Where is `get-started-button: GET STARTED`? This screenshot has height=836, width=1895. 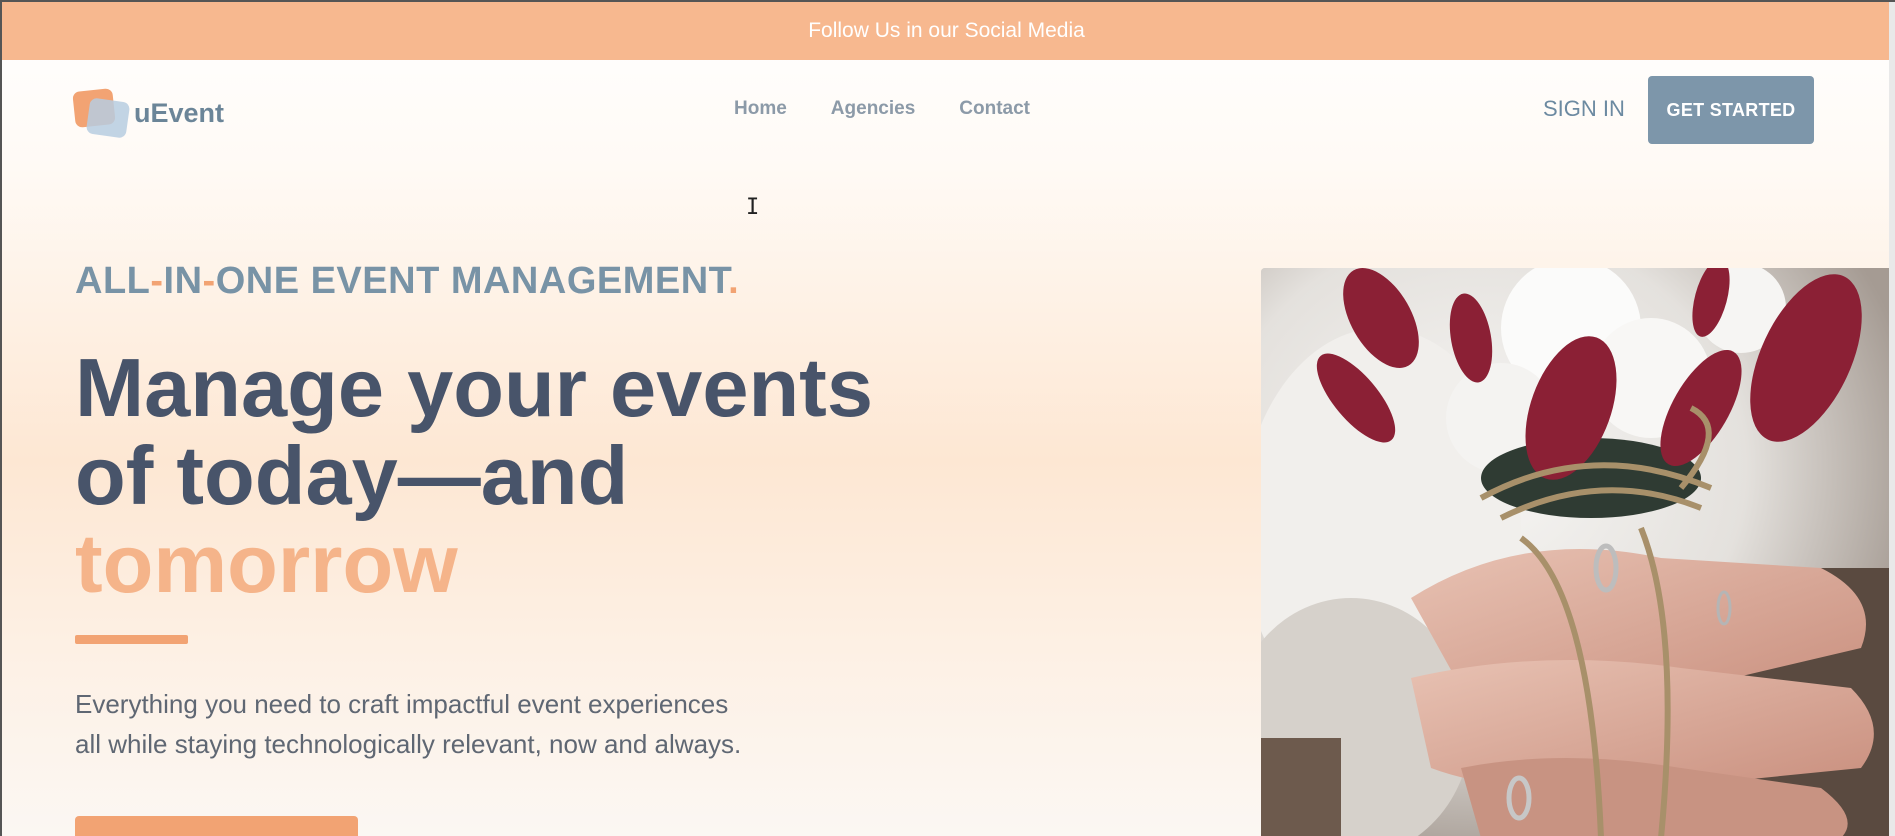
get-started-button: GET STARTED is located at coordinates (1731, 110).